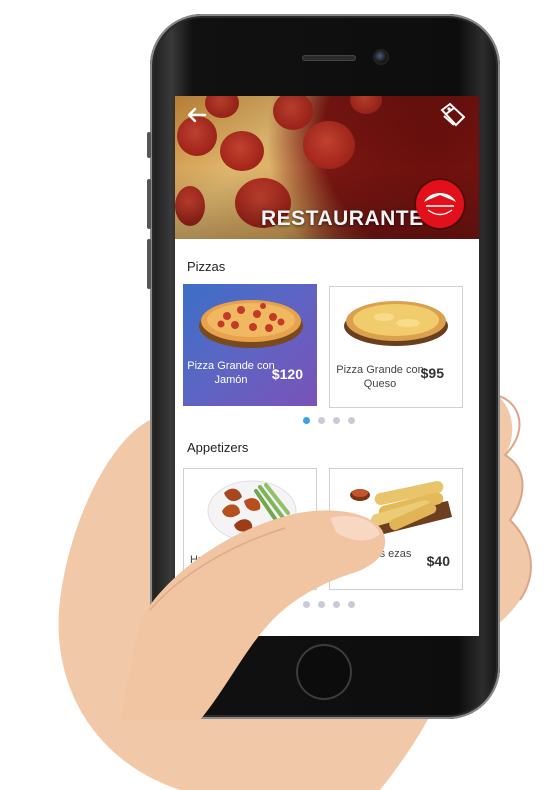 This screenshot has width=556, height=790. I want to click on tag-icon, so click(453, 115).